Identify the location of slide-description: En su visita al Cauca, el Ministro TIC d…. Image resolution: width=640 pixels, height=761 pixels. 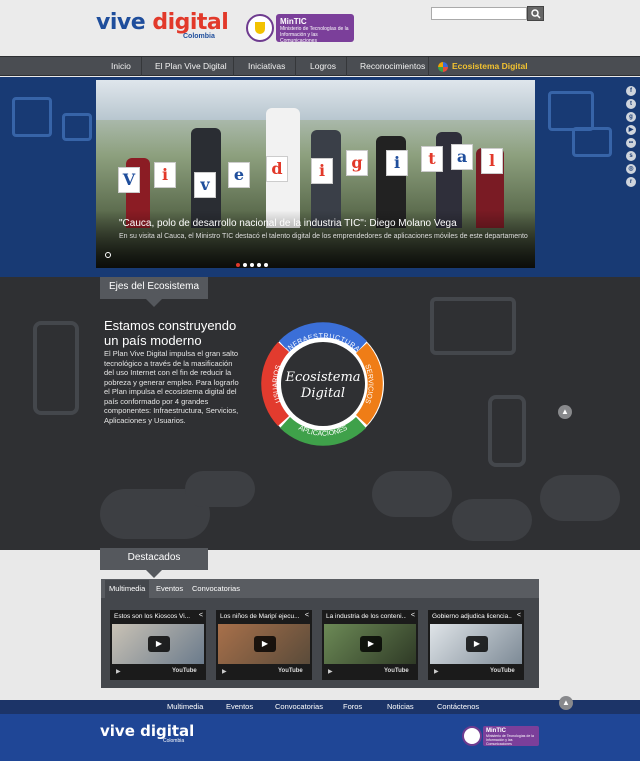
(323, 236).